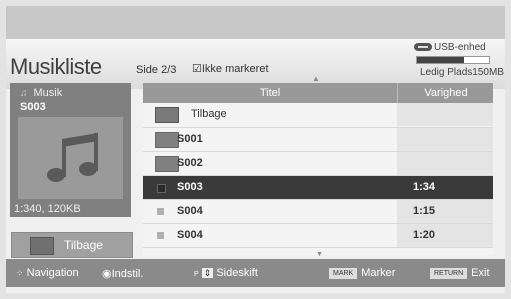 The image size is (511, 299). I want to click on page-up-down-icon: ⇕, so click(207, 273).